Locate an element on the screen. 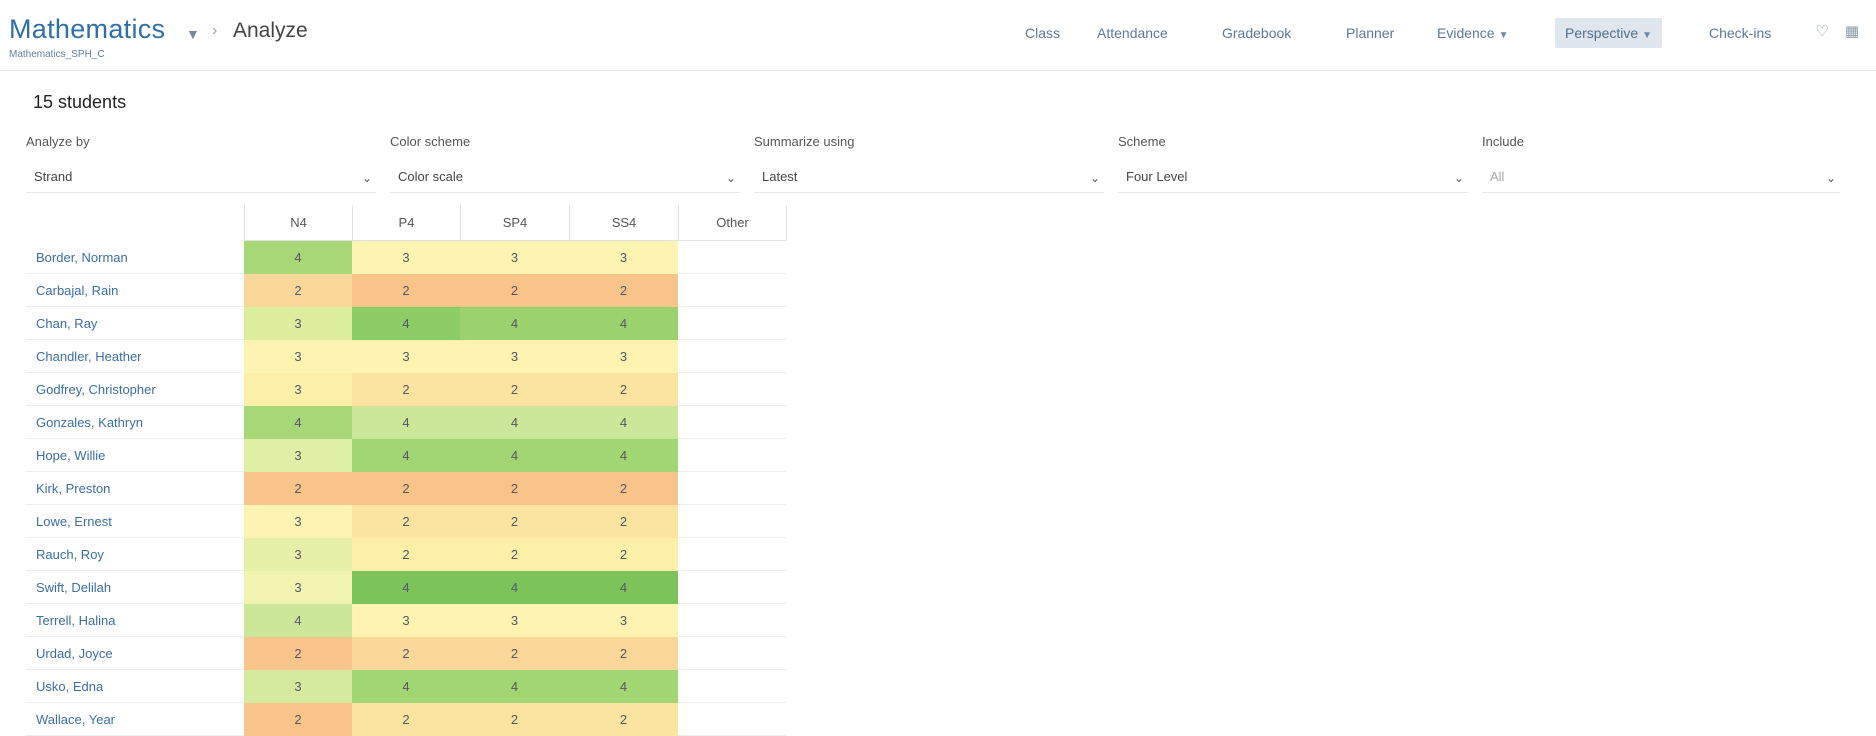 This screenshot has width=1876, height=736. nav-evidence: Evidence ▼ is located at coordinates (1473, 33).